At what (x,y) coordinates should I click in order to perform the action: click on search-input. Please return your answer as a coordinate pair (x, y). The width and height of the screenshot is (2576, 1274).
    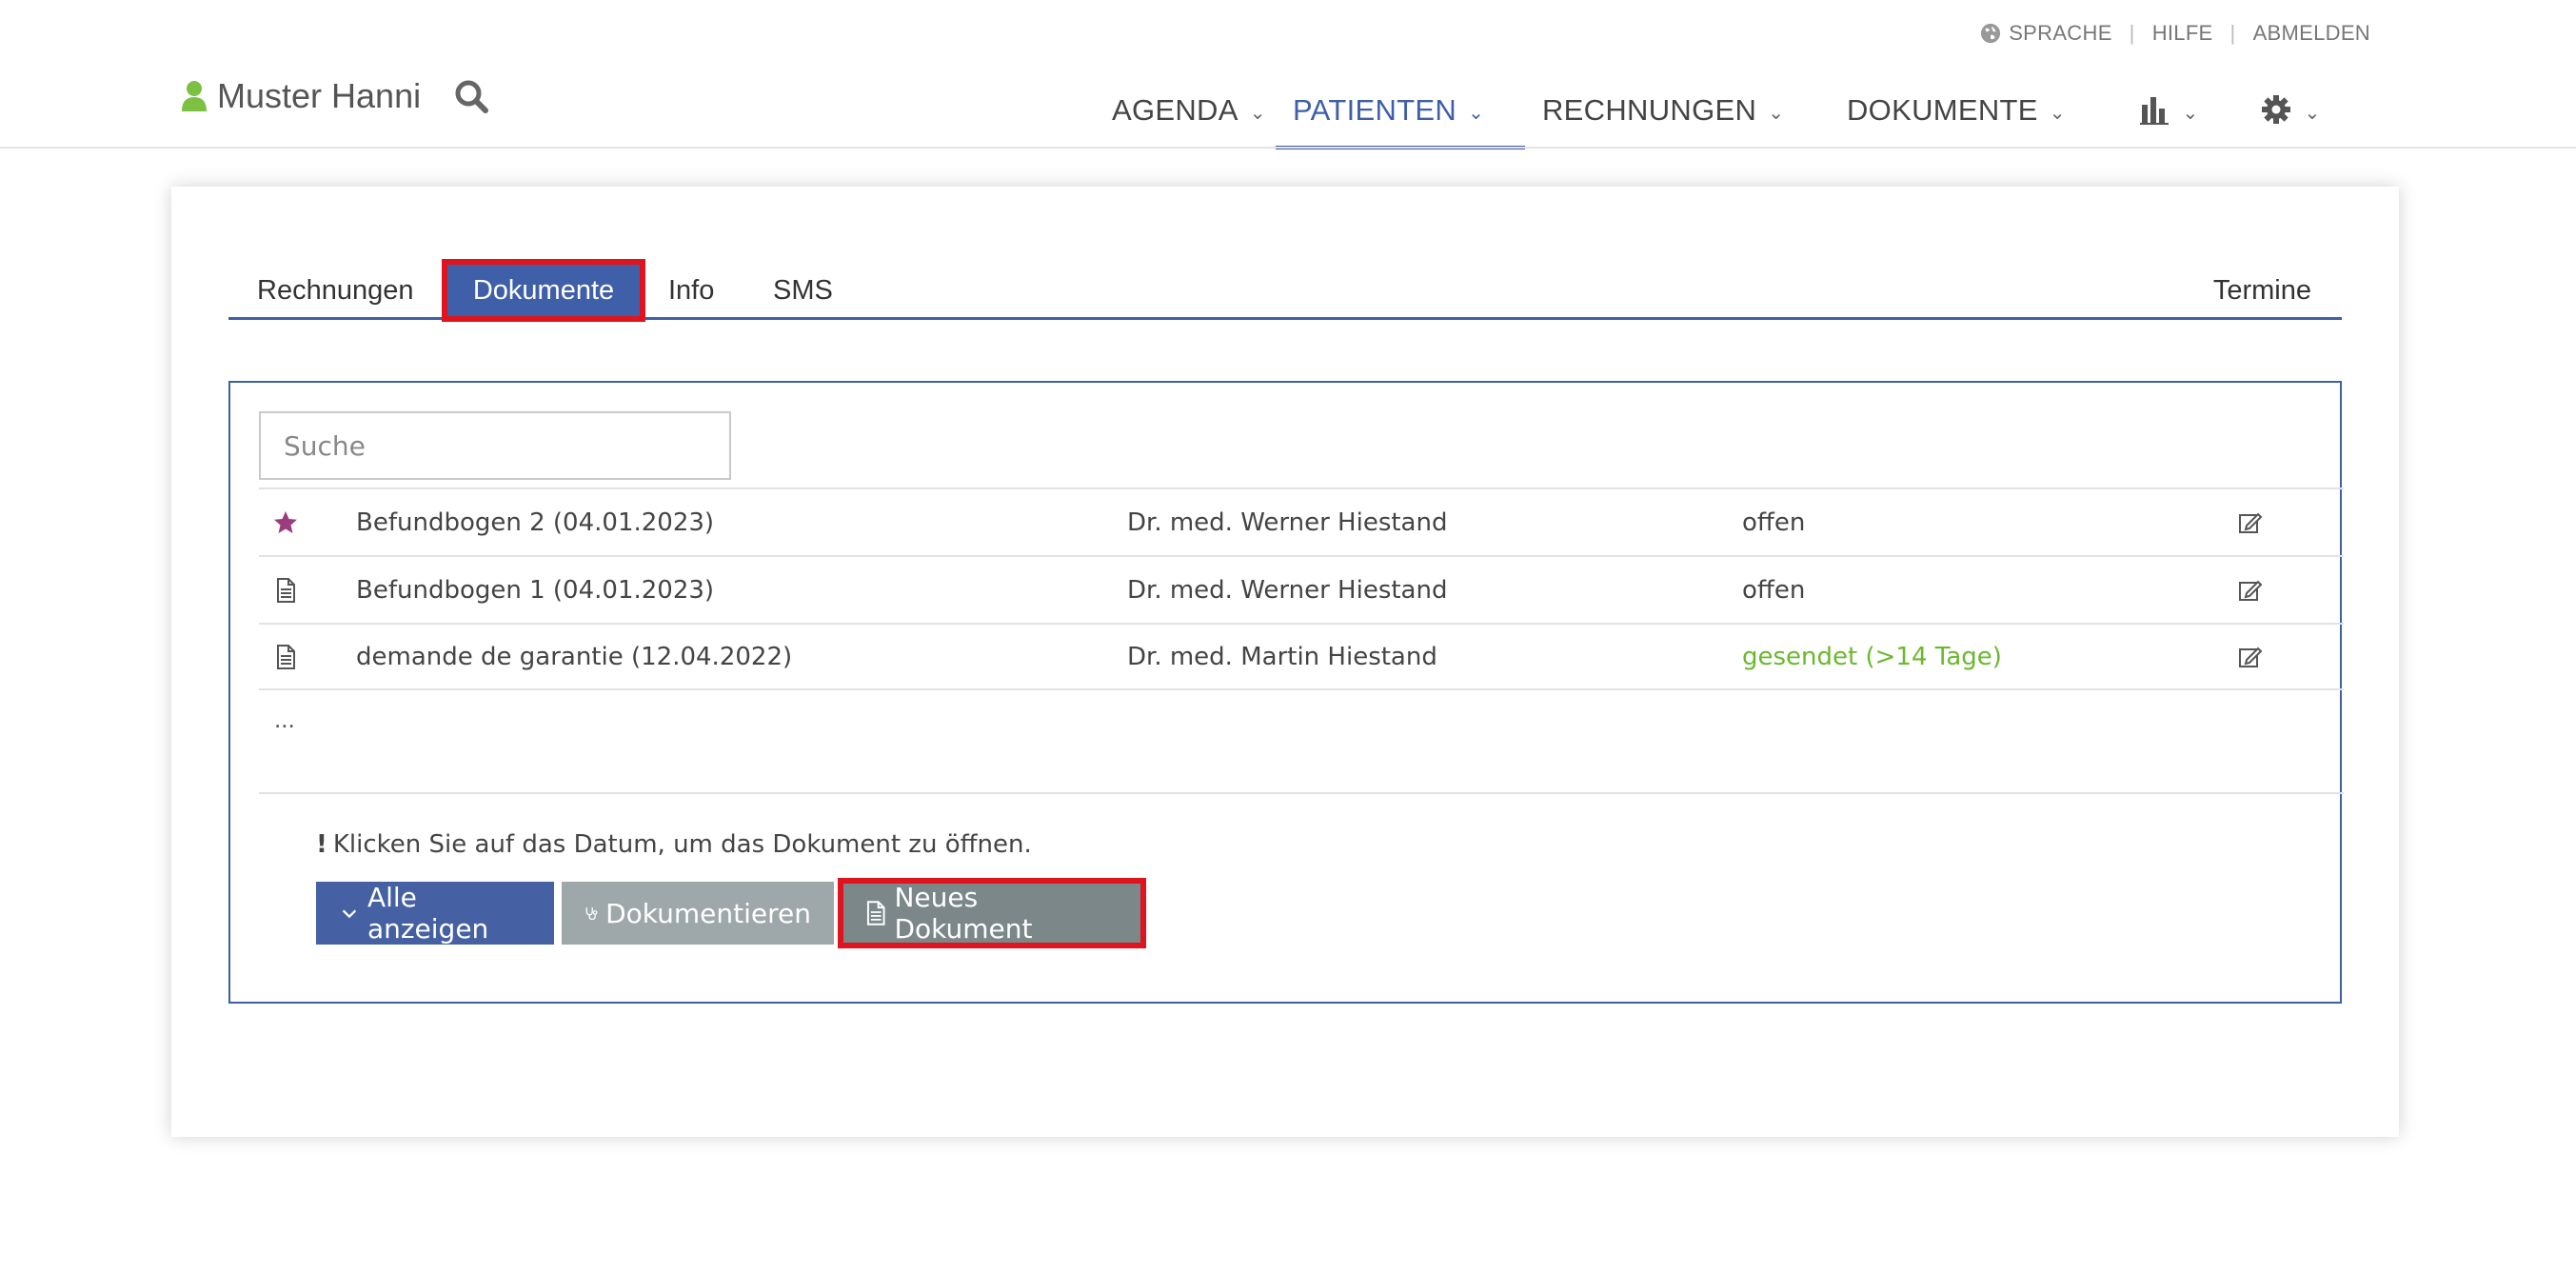
    Looking at the image, I should click on (495, 446).